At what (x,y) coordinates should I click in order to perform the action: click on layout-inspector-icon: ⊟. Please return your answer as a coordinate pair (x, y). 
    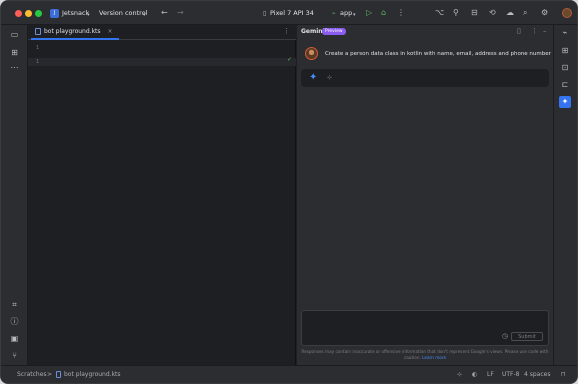
    Looking at the image, I should click on (474, 13).